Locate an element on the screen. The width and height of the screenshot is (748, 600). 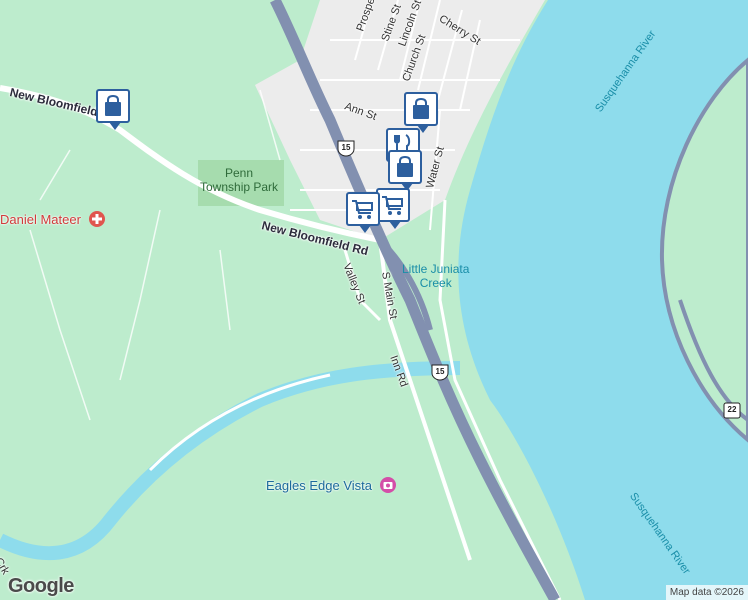
pa-22-shield: 22 is located at coordinates (732, 410).